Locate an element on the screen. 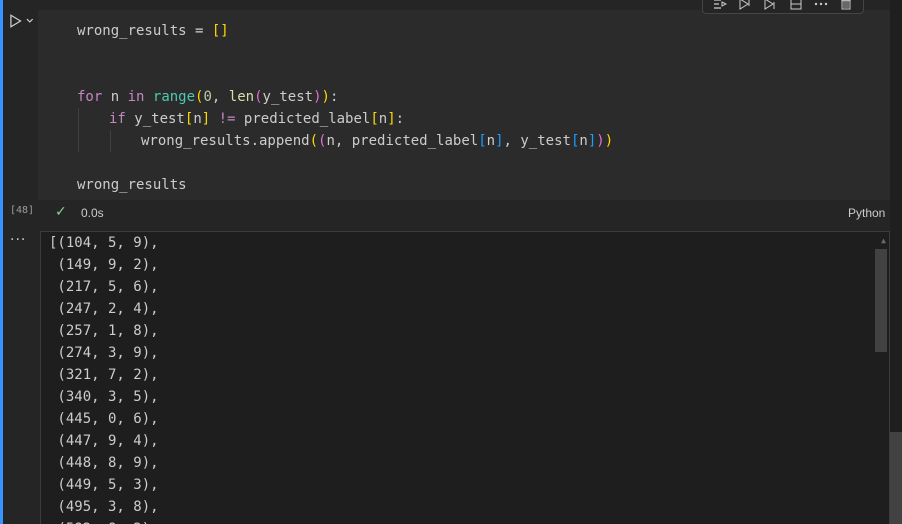  language-picker: Python is located at coordinates (866, 213).